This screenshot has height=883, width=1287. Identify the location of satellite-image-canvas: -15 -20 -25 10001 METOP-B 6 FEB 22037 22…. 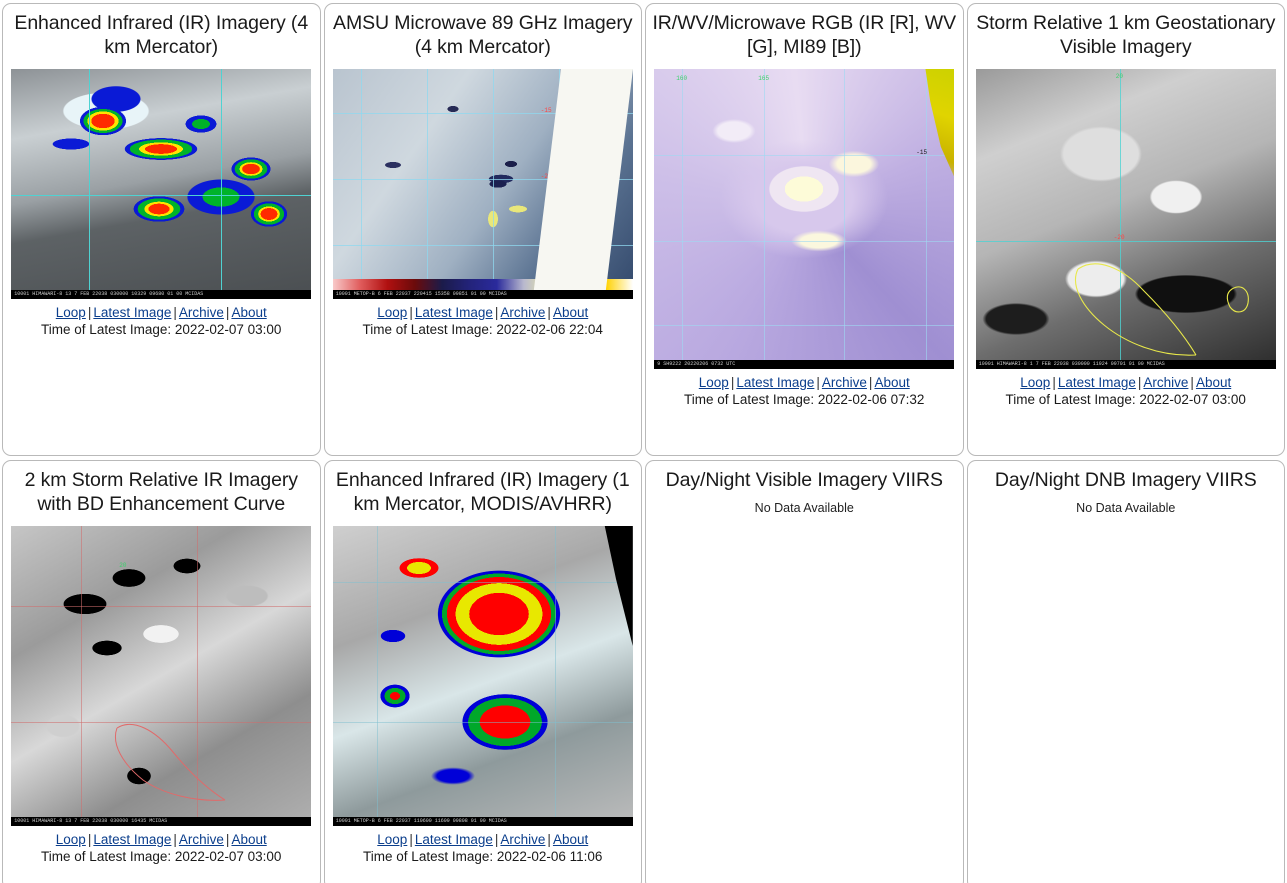
(482, 183).